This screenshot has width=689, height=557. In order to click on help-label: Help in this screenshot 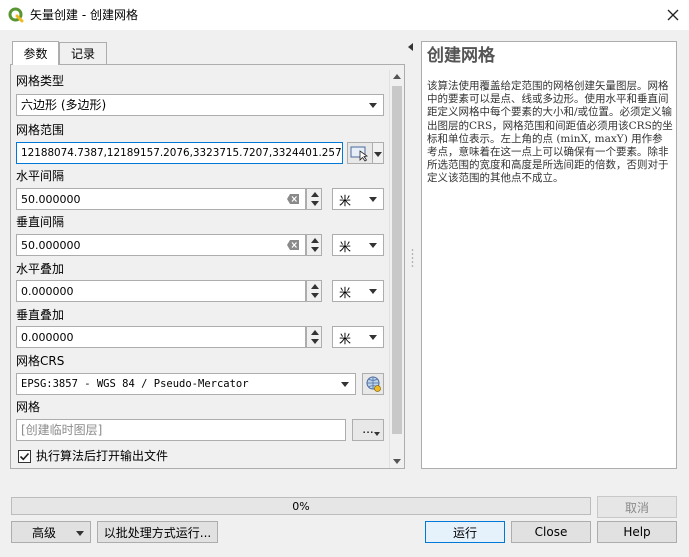, I will do `click(637, 532)`.